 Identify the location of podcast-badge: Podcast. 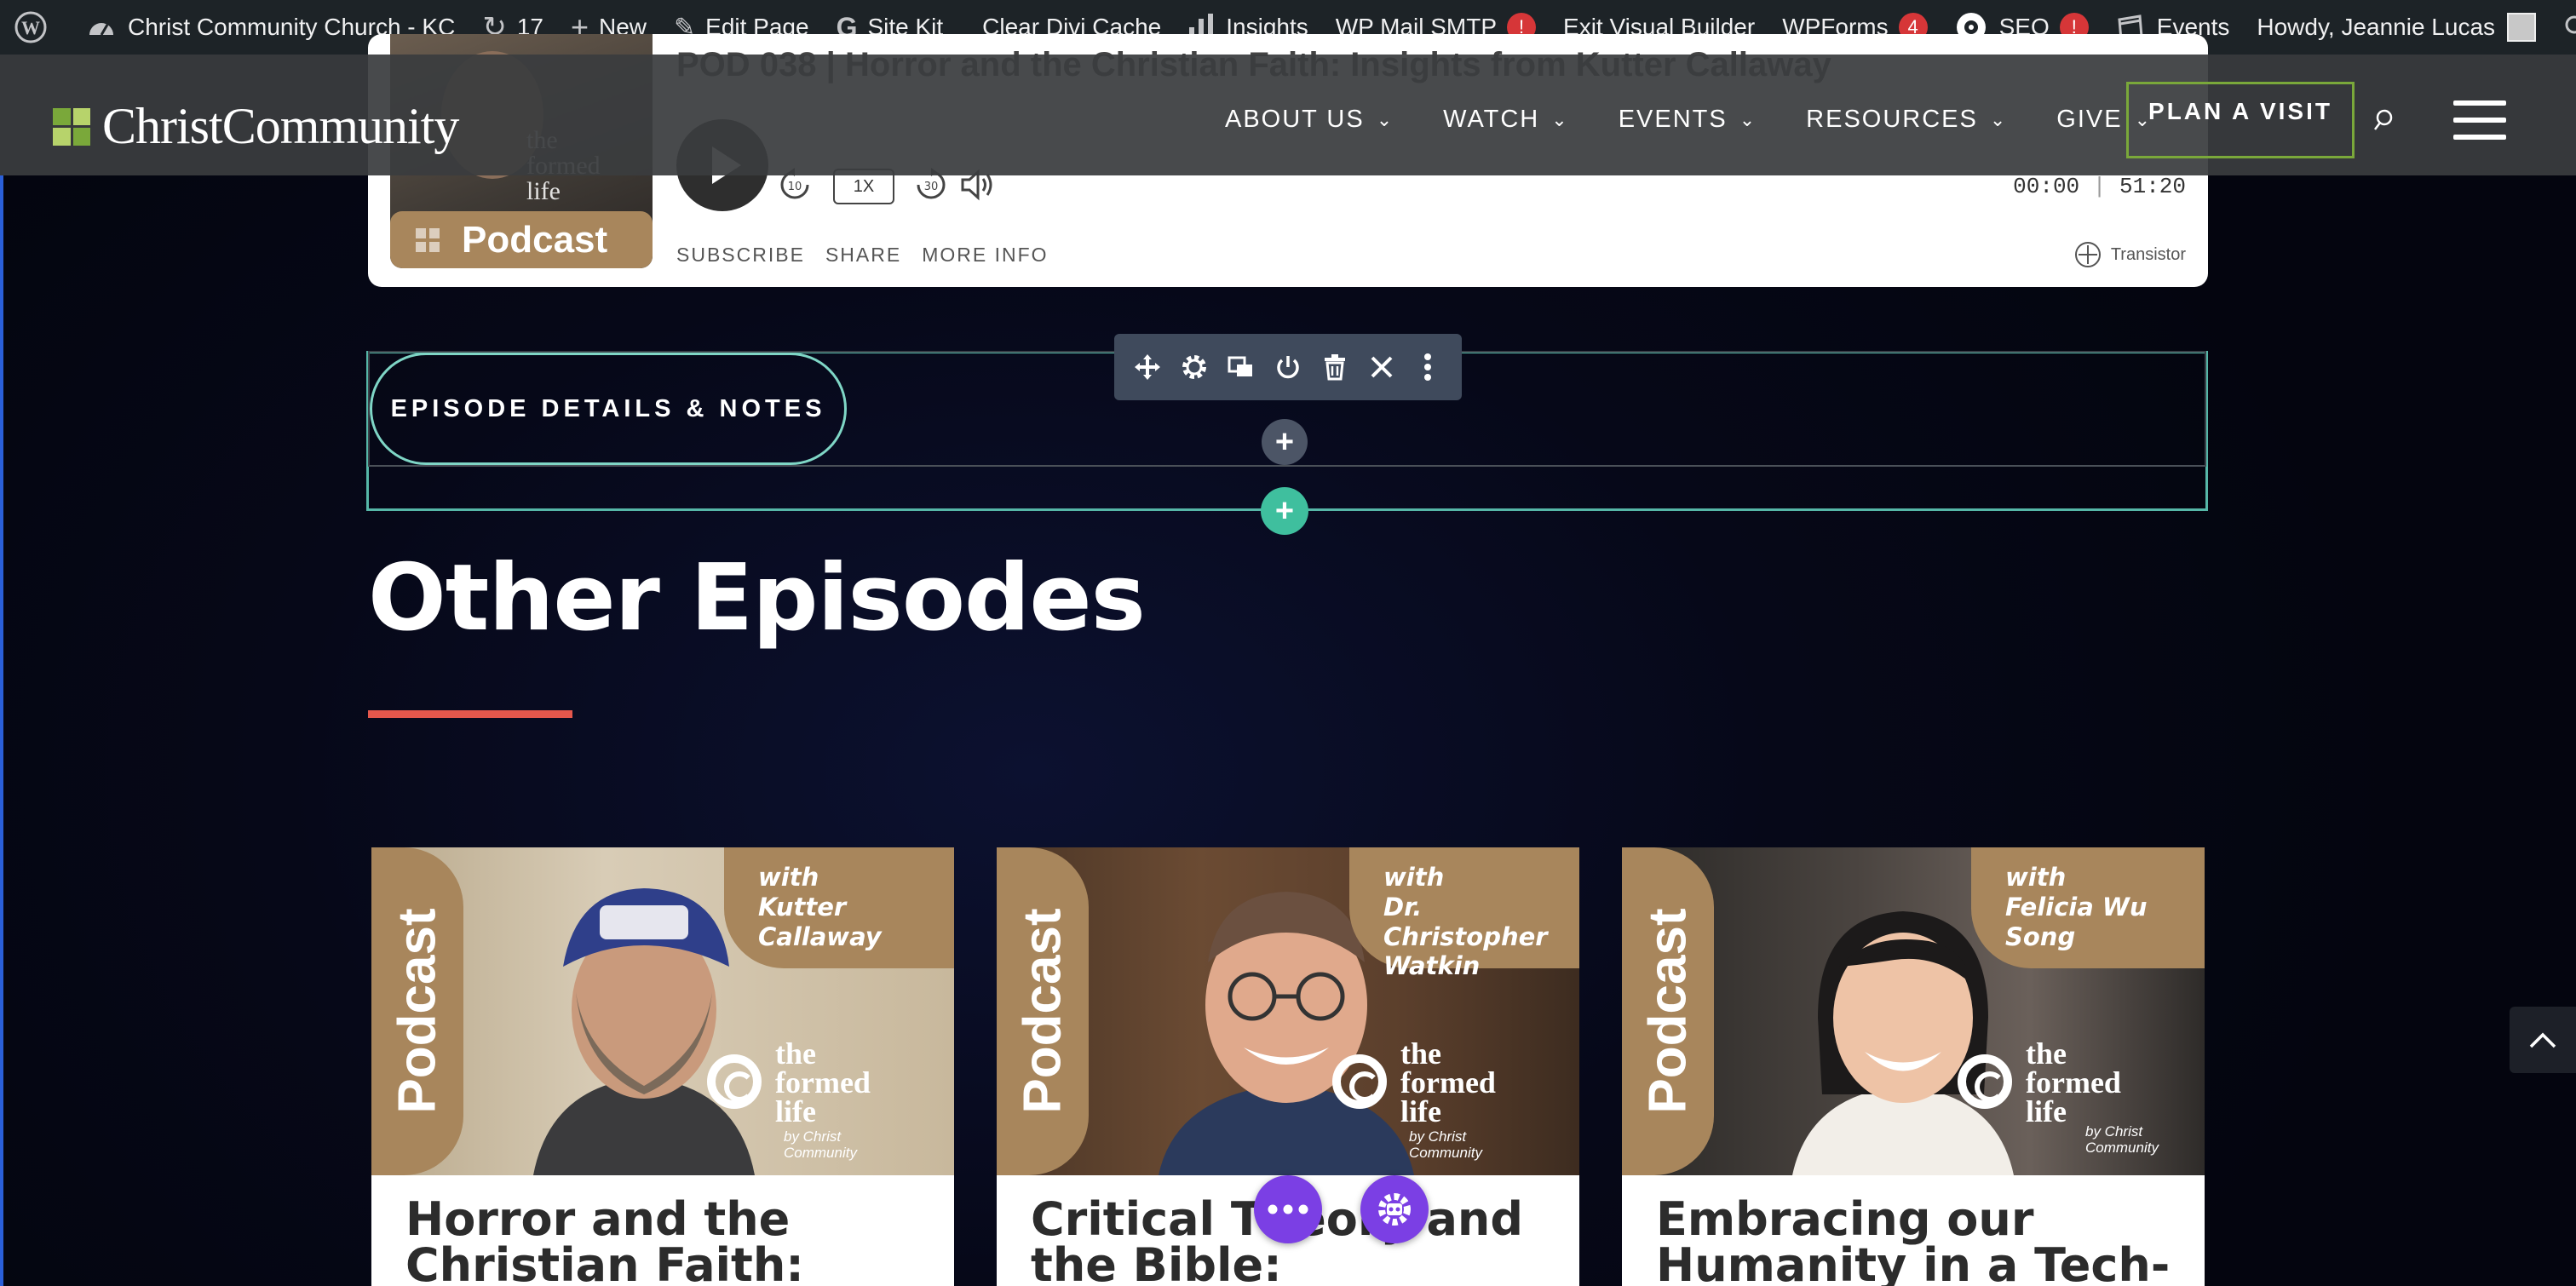
(522, 239).